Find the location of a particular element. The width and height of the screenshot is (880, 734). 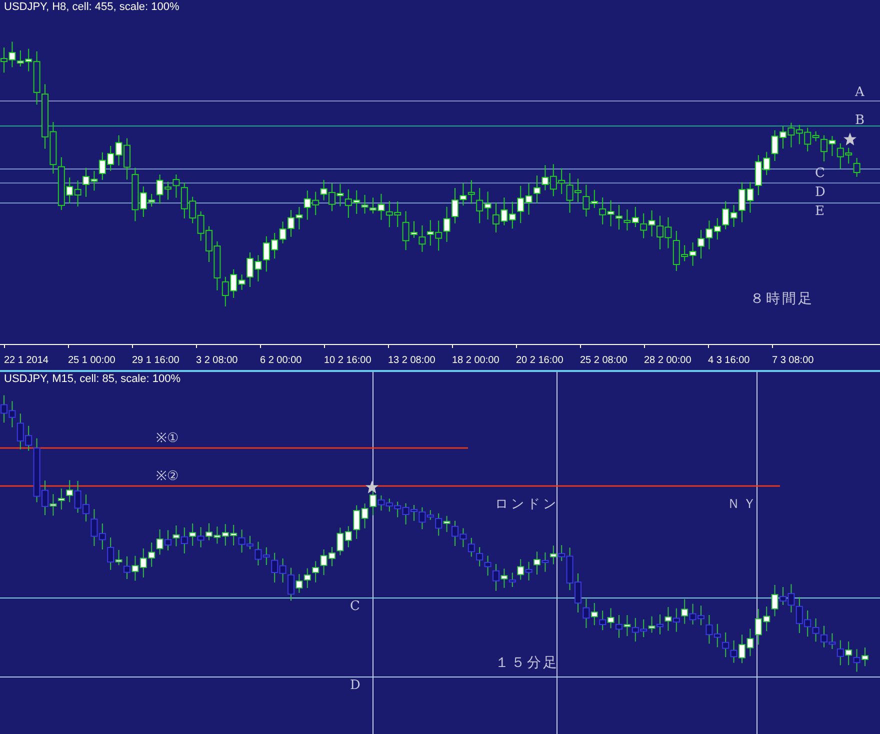

axis-label: 13 2 08:00 is located at coordinates (412, 360).